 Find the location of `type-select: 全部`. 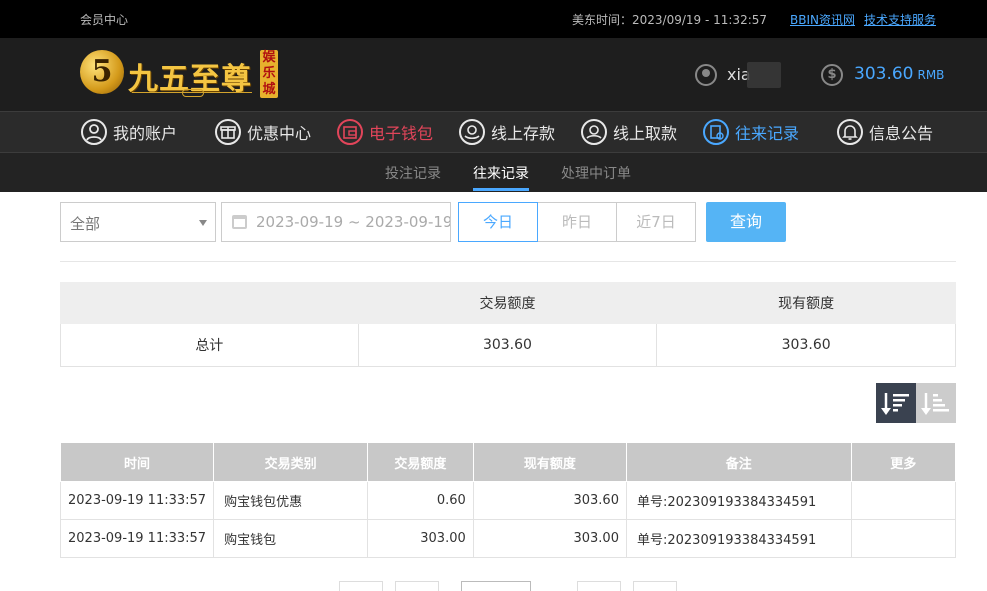

type-select: 全部 is located at coordinates (138, 222).